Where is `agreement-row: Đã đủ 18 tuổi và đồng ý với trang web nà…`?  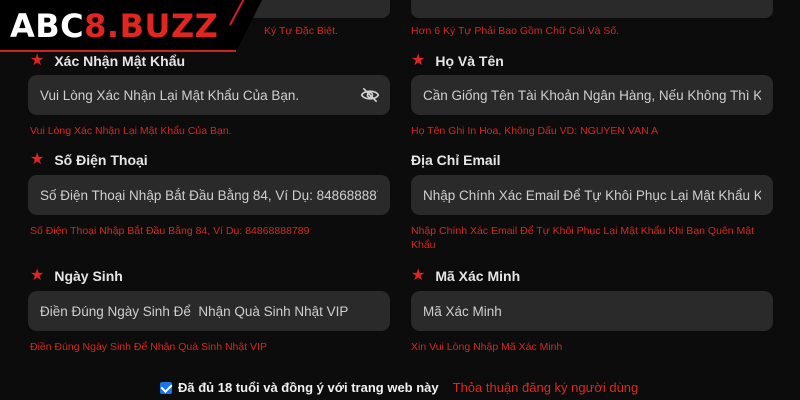
agreement-row: Đã đủ 18 tuổi và đồng ý với trang web nà… is located at coordinates (399, 387).